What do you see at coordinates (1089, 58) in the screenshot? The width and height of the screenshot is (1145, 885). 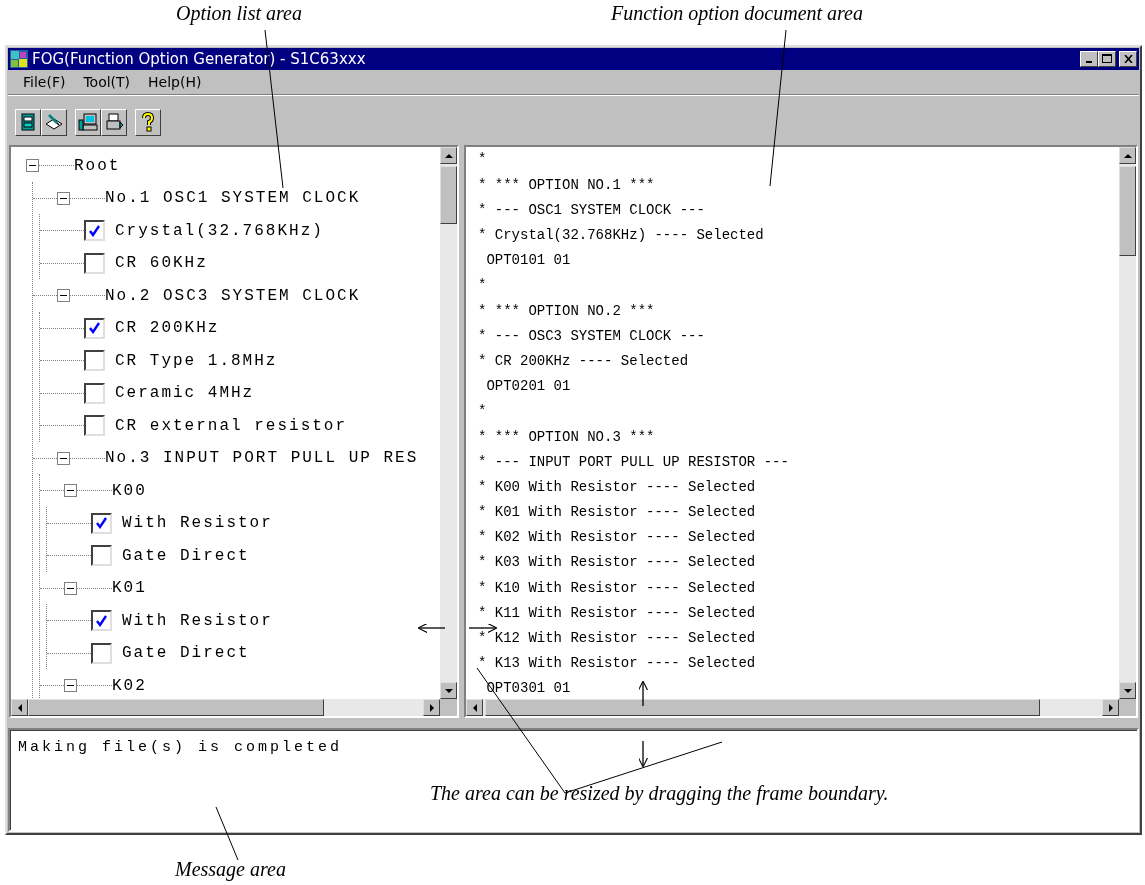 I see `minimize-button` at bounding box center [1089, 58].